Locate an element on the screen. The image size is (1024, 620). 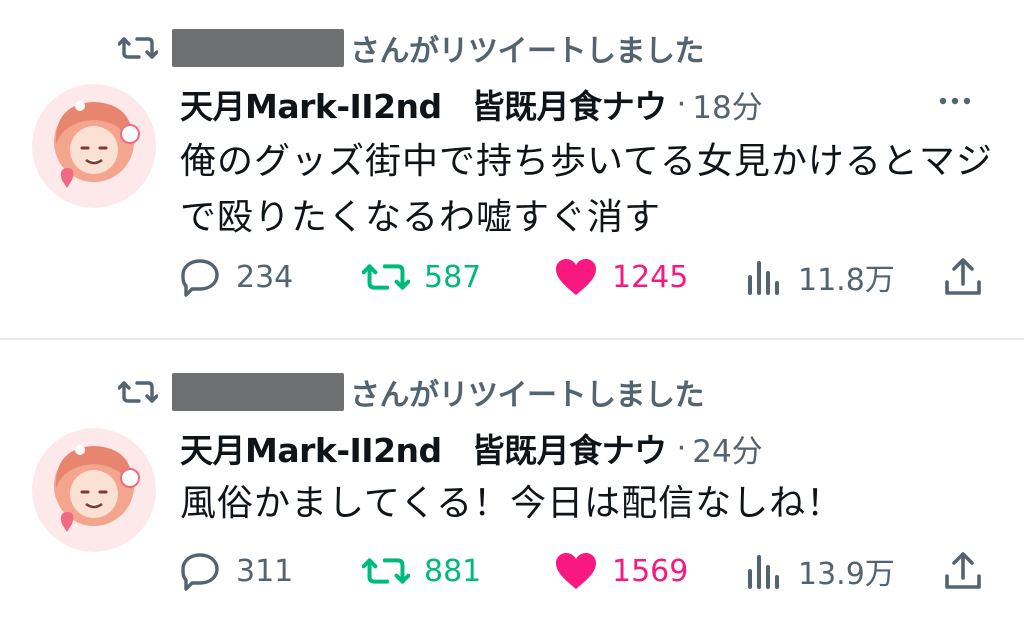
tweet-text: 風俗かましてくる！今日は配信なしね！ is located at coordinates (512, 503).